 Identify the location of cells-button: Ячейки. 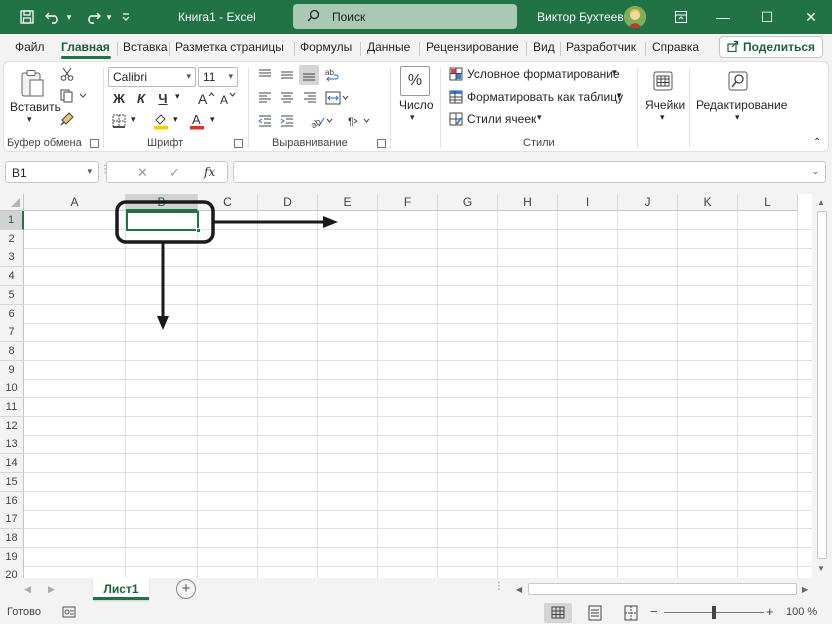
(665, 105).